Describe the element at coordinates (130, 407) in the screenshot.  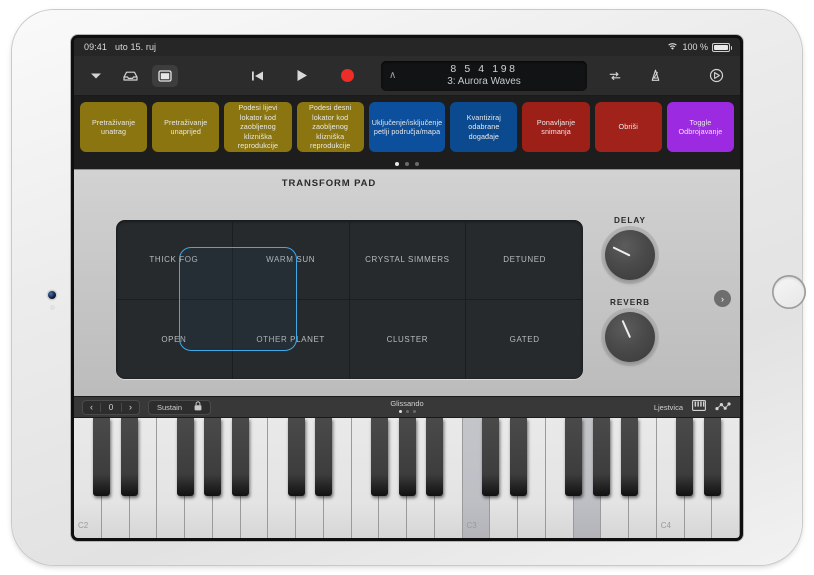
I see `octave-up-button: ›` at that location.